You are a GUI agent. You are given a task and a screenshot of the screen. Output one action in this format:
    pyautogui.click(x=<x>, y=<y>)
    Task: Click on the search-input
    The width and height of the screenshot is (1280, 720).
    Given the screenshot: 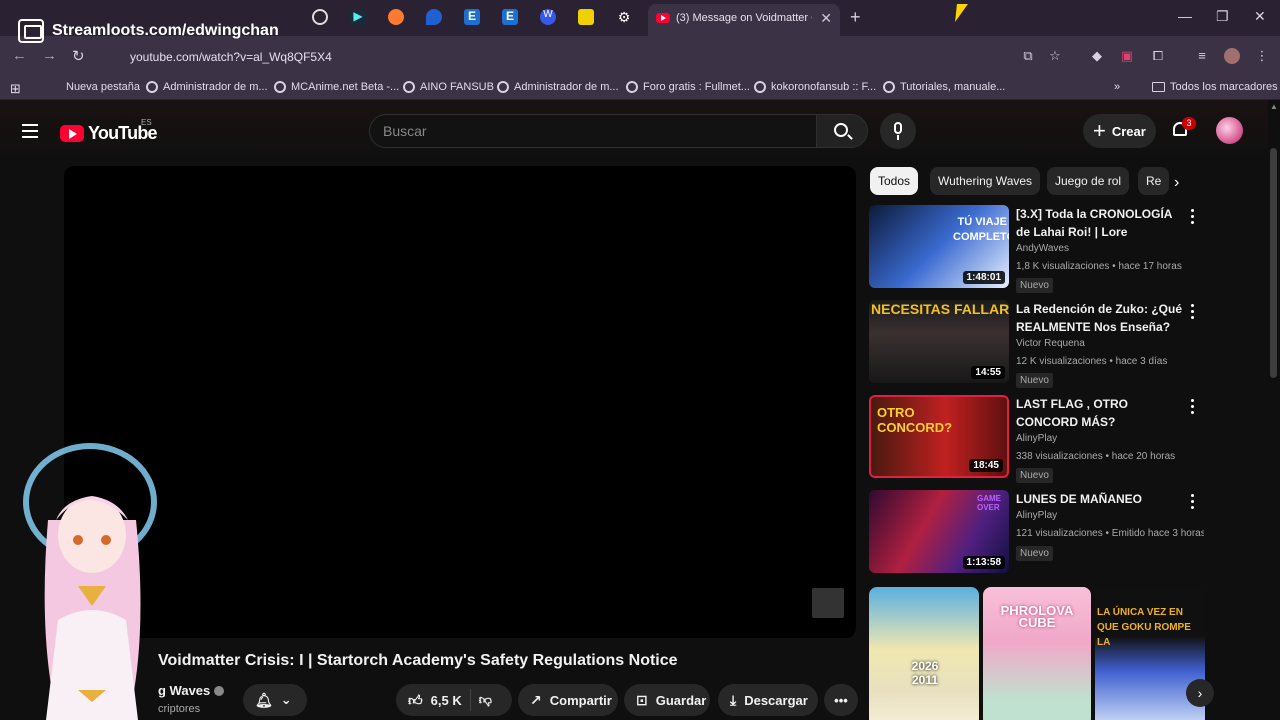 What is the action you would take?
    pyautogui.click(x=583, y=131)
    